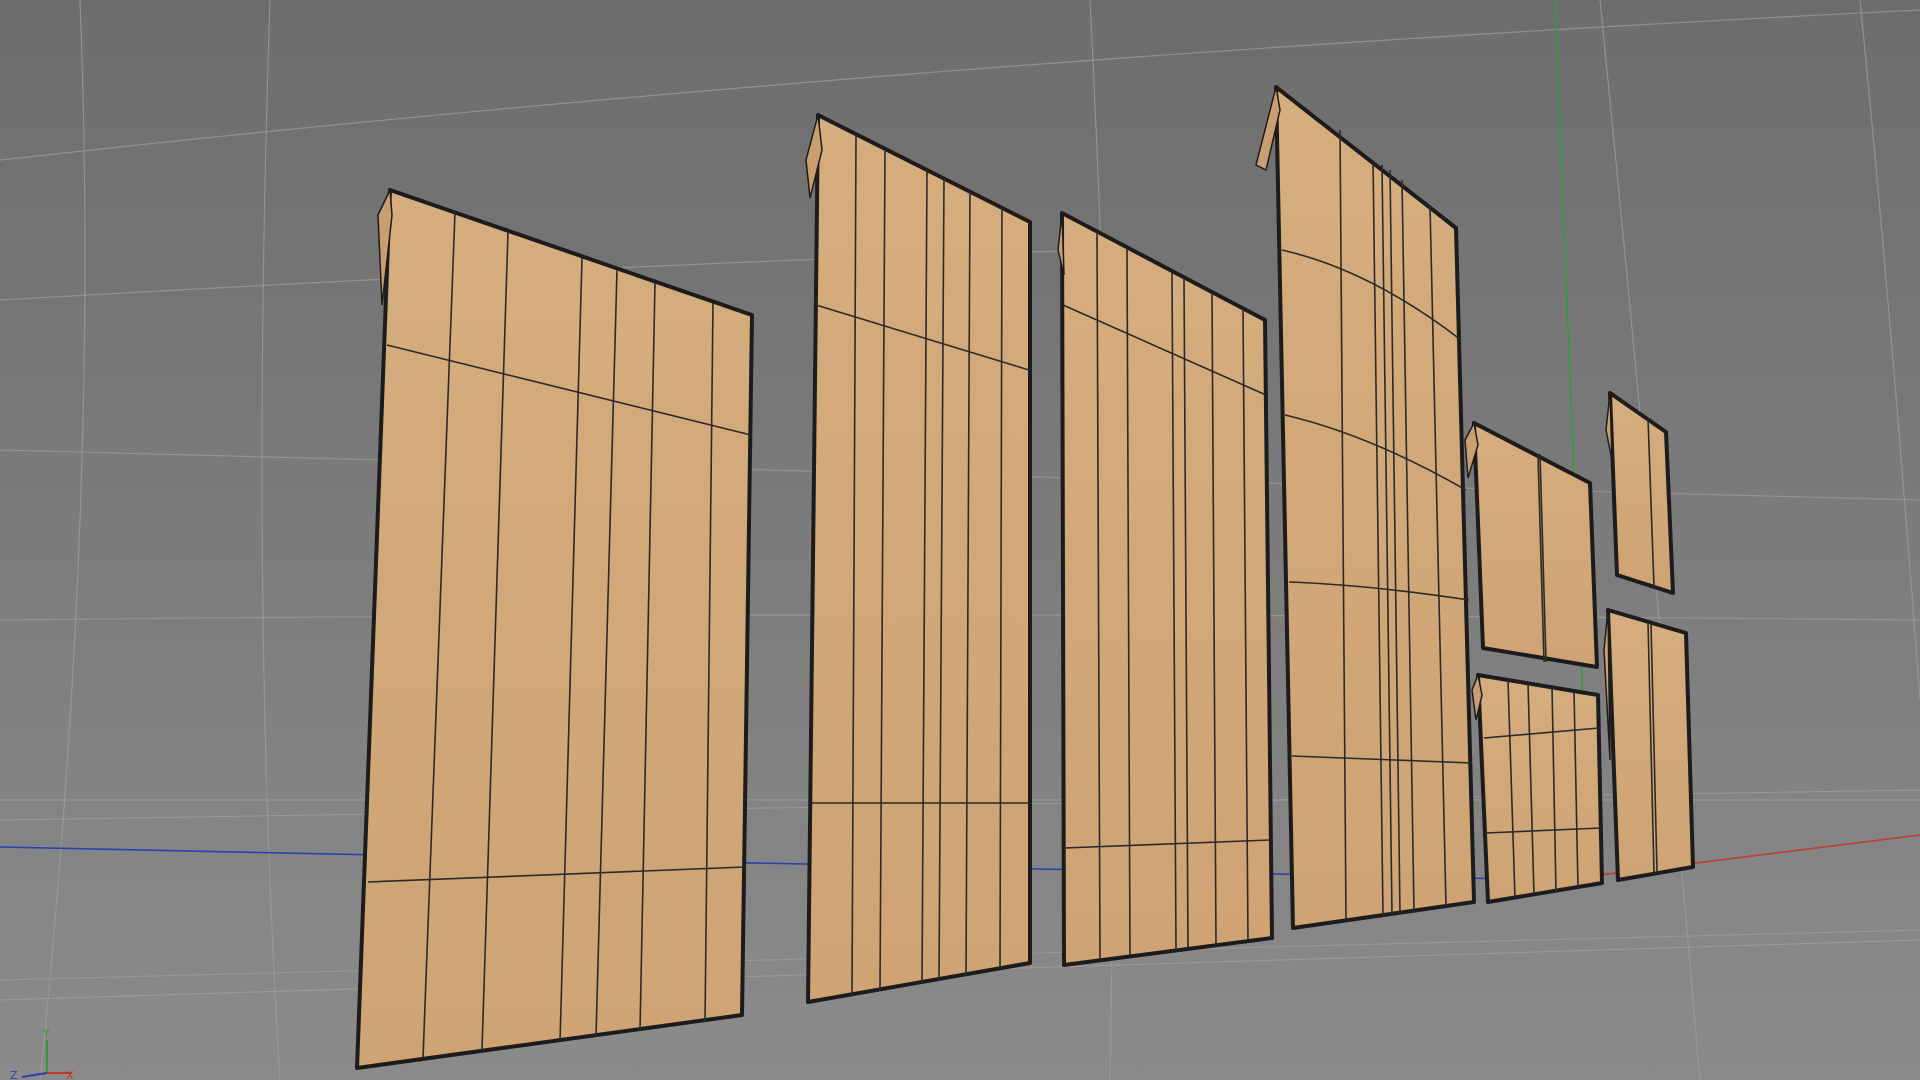  I want to click on axis-gizmo-x-label: X, so click(70, 1074).